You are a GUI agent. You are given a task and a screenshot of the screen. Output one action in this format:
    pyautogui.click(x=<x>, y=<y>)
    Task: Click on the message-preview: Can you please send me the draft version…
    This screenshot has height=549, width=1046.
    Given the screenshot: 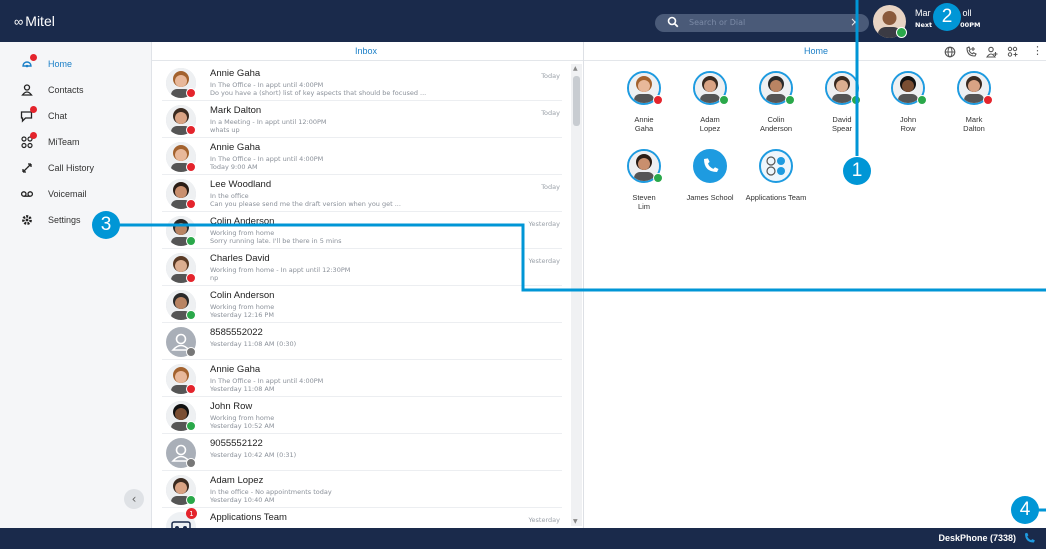 What is the action you would take?
    pyautogui.click(x=305, y=204)
    